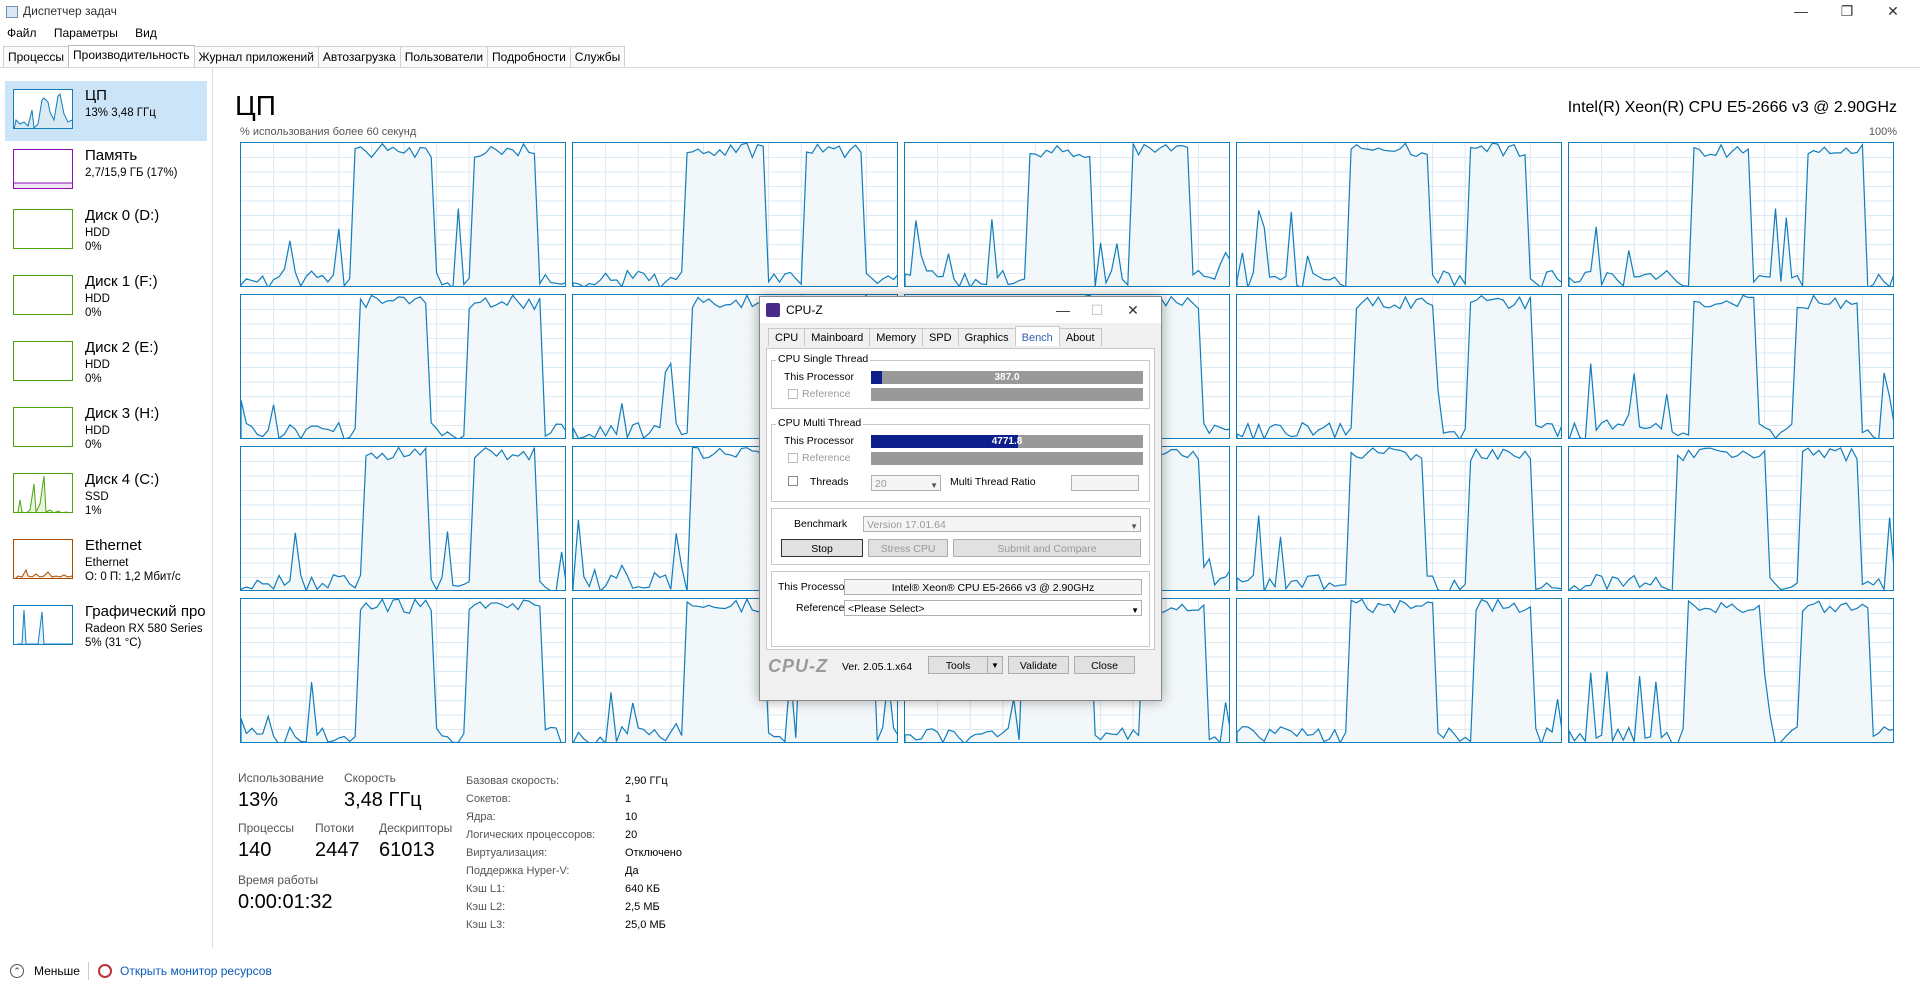 The image size is (1920, 999). Describe the element at coordinates (106, 429) in the screenshot. I see `sidebar-item-disk-3: Диск 3 (H:) HDD 0%` at that location.